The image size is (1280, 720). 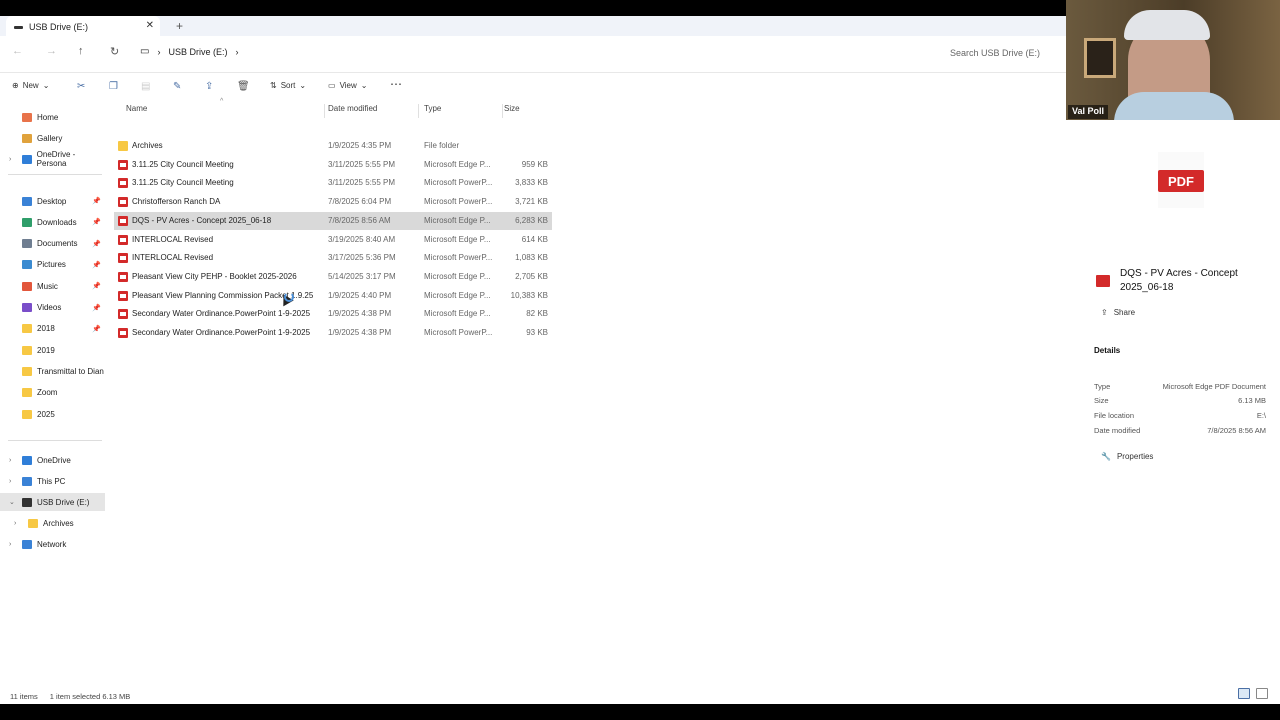 I want to click on delete-icon: 🗑, so click(x=243, y=86).